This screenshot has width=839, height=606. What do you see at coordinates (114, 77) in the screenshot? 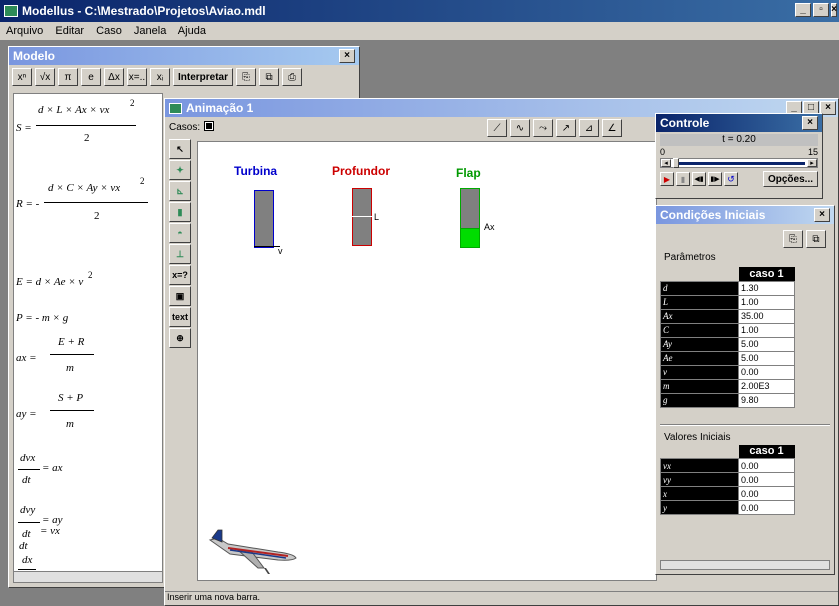
I see `delta-button: Δx` at bounding box center [114, 77].